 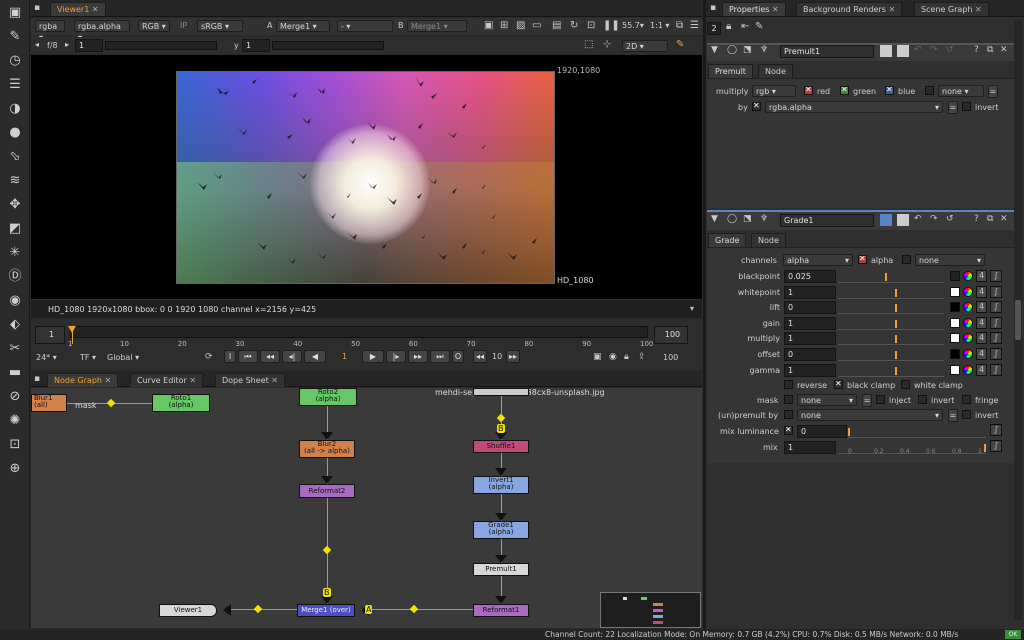 What do you see at coordinates (15, 277) in the screenshot?
I see `deep-icon: Ⓓ` at bounding box center [15, 277].